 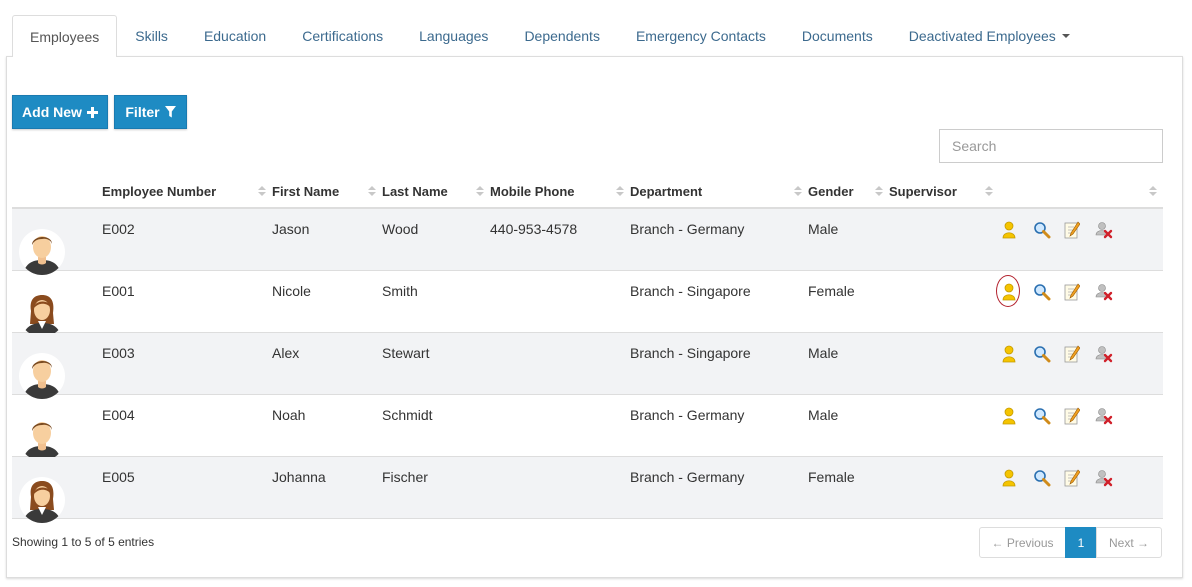 I want to click on header-label: Gender, so click(x=831, y=191).